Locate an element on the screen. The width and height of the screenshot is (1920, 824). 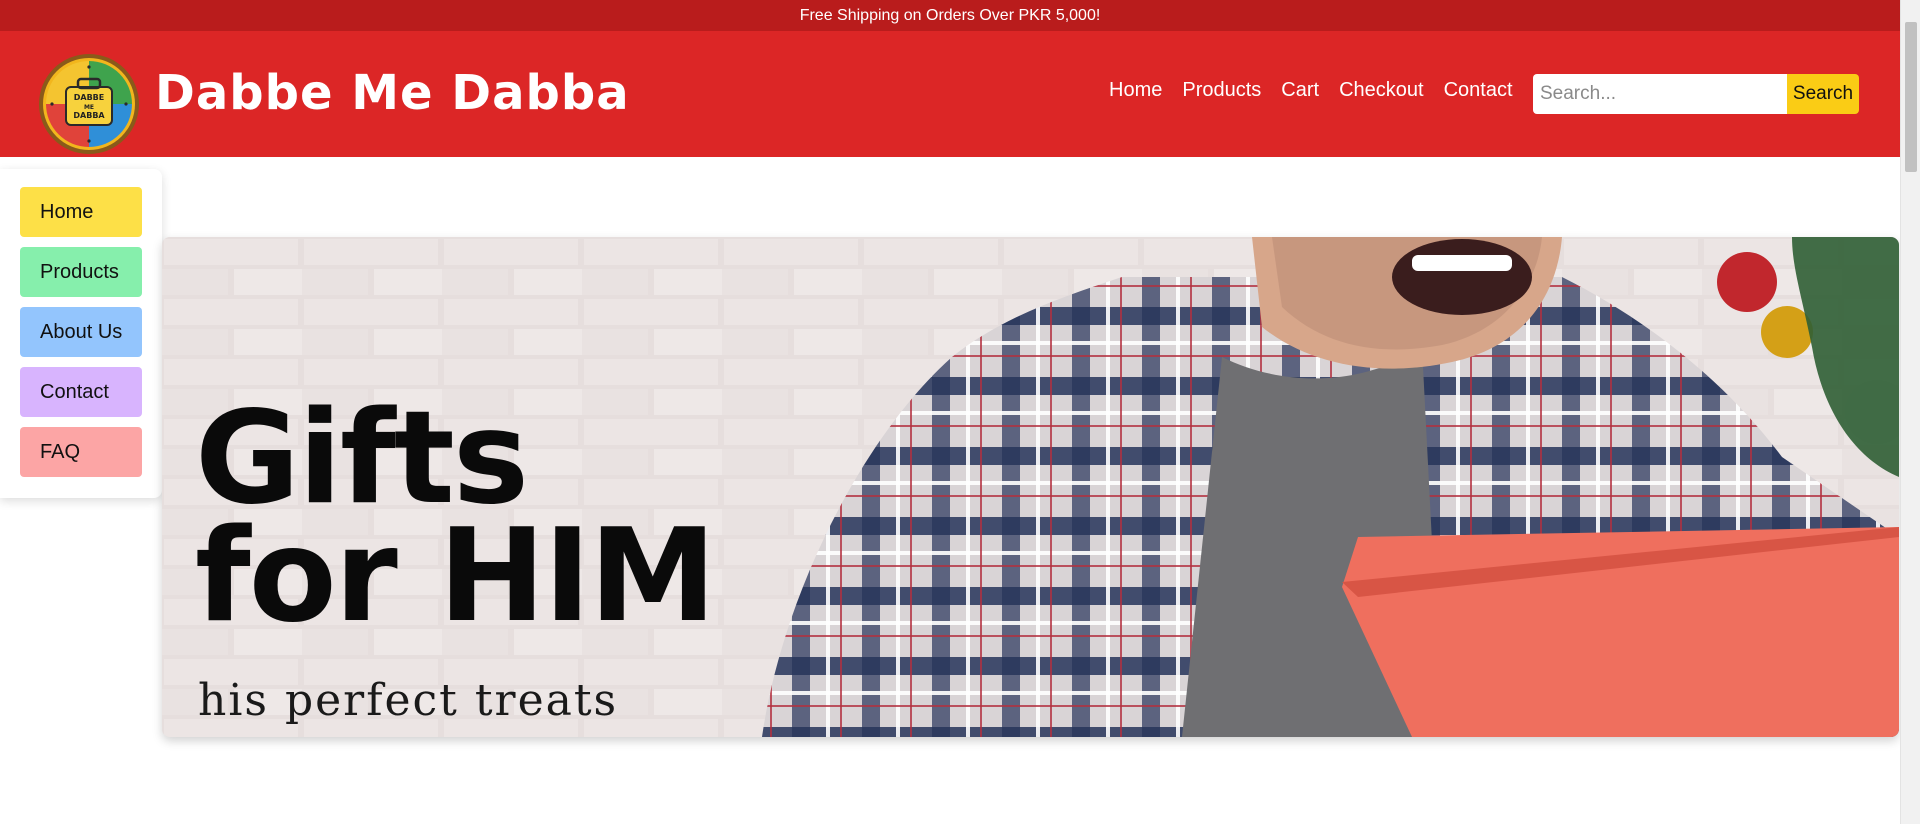
search-form: Search is located at coordinates (1696, 94).